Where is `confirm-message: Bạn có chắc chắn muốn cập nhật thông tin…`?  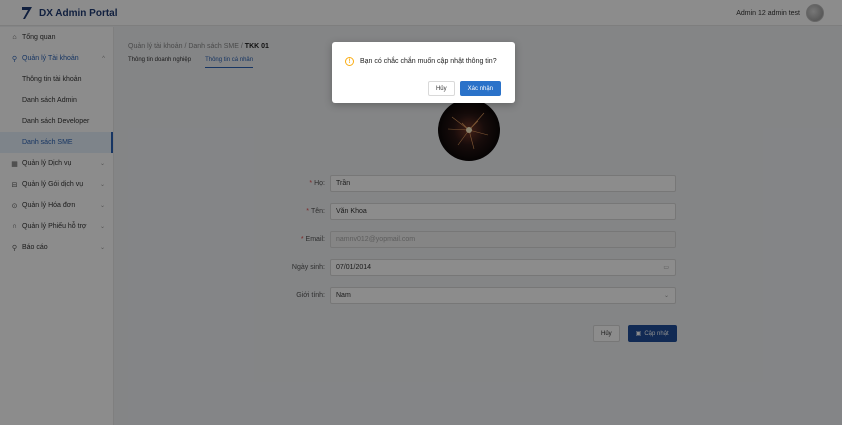
confirm-message: Bạn có chắc chắn muốn cập nhật thông tin… is located at coordinates (428, 61).